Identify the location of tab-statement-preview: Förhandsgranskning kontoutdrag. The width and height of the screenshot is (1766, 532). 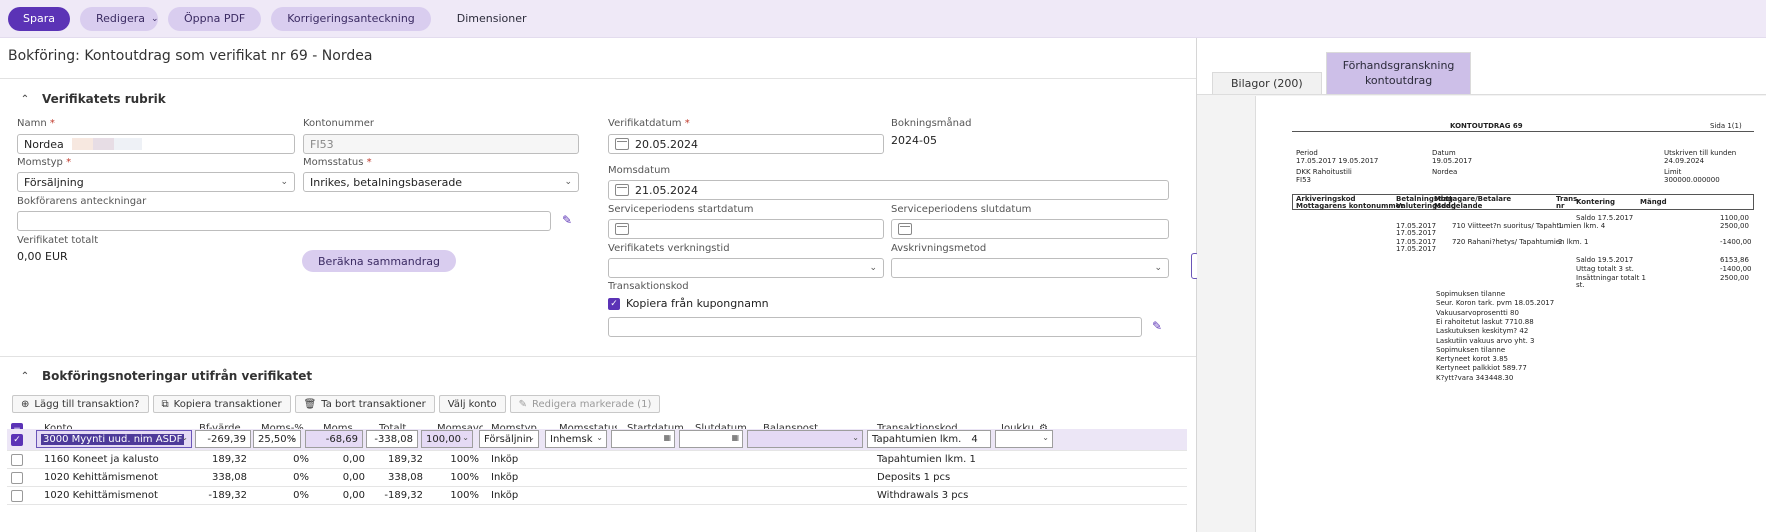
(1398, 73).